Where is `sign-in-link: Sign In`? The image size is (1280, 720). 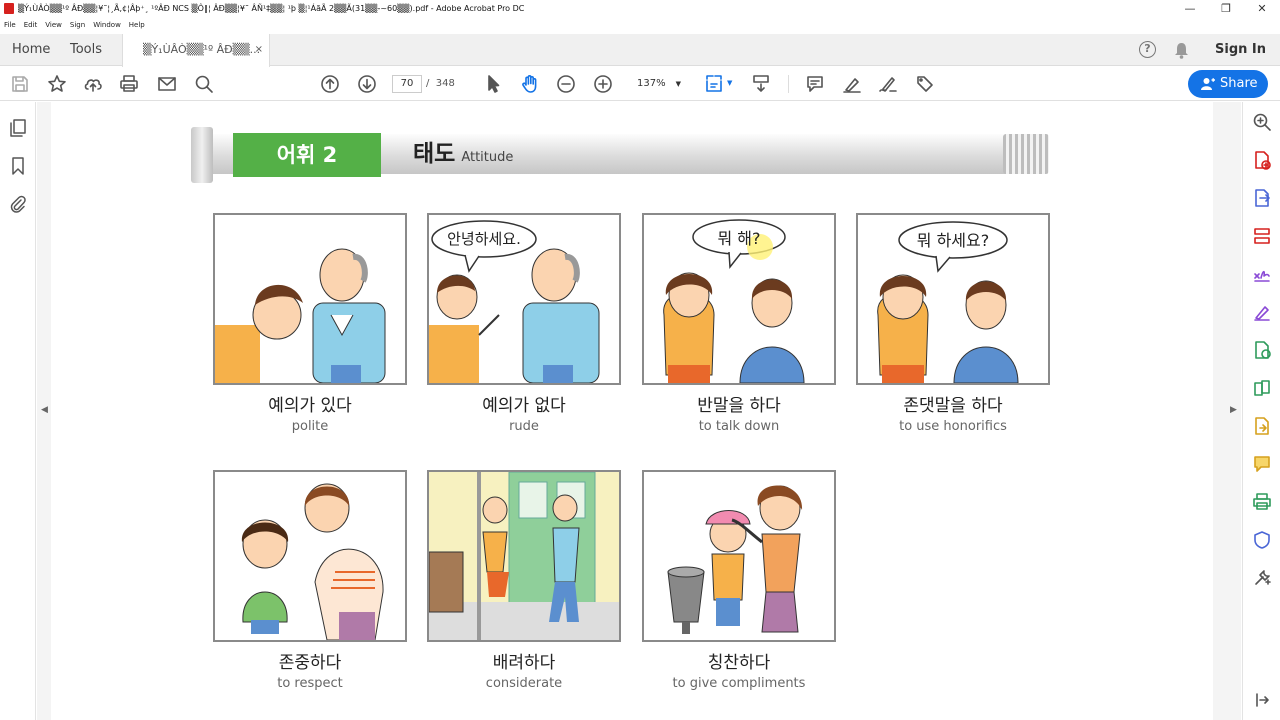
sign-in-link: Sign In is located at coordinates (1240, 50).